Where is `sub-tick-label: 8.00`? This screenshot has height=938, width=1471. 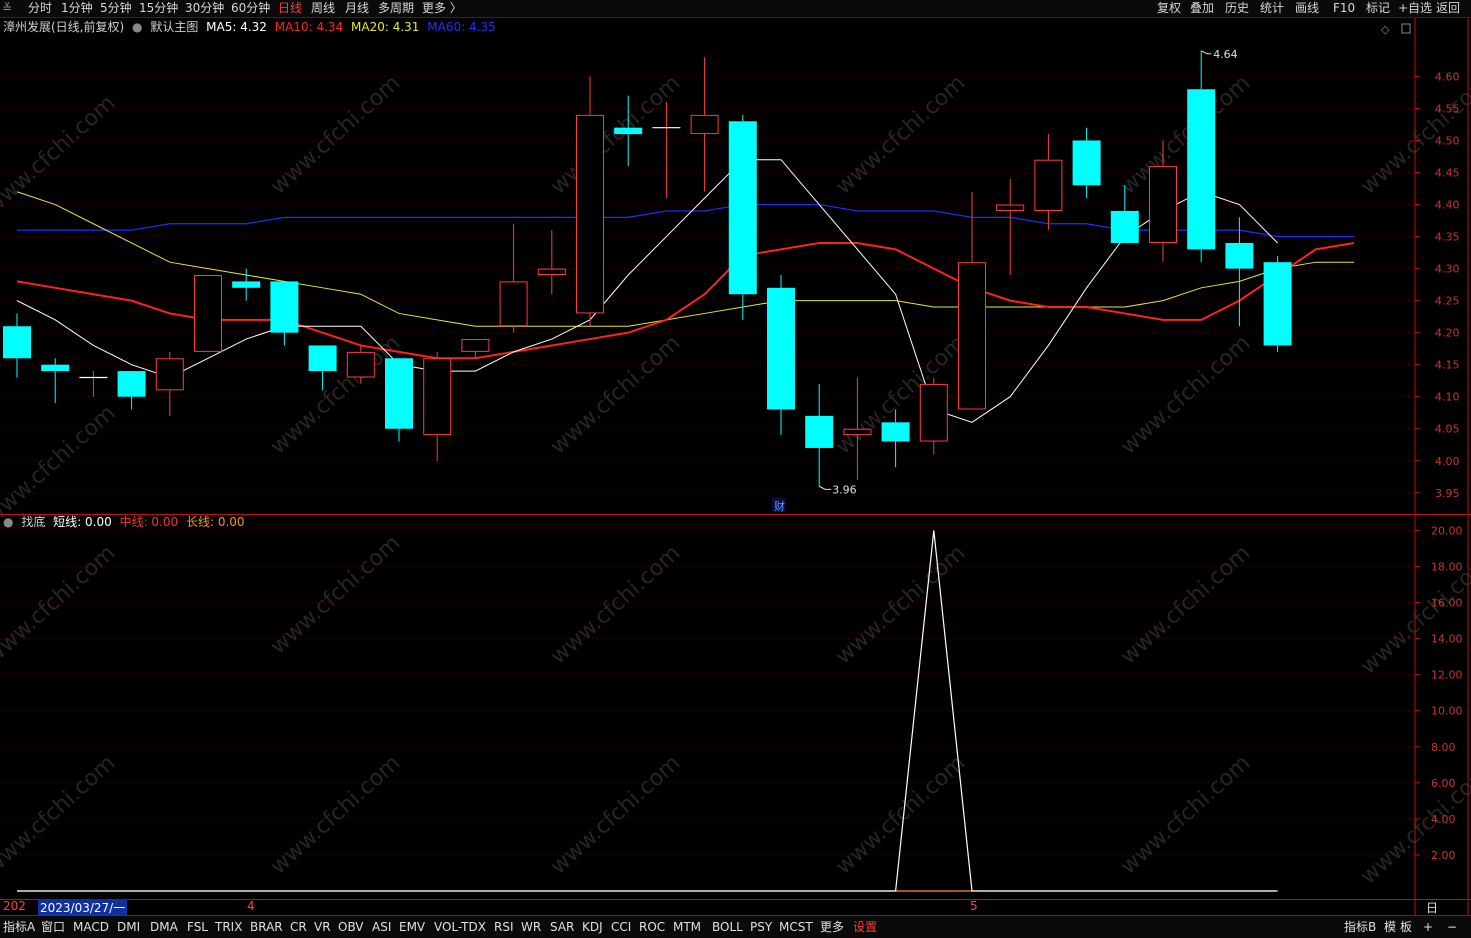 sub-tick-label: 8.00 is located at coordinates (1443, 747).